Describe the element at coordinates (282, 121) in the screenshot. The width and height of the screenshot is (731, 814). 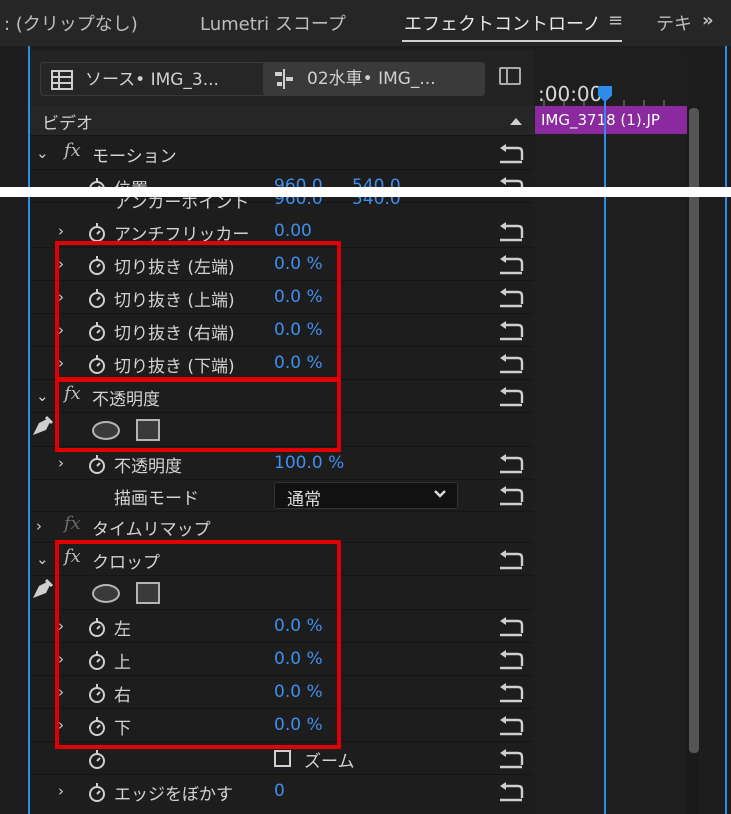
I see `video-section-header: ビデオ` at that location.